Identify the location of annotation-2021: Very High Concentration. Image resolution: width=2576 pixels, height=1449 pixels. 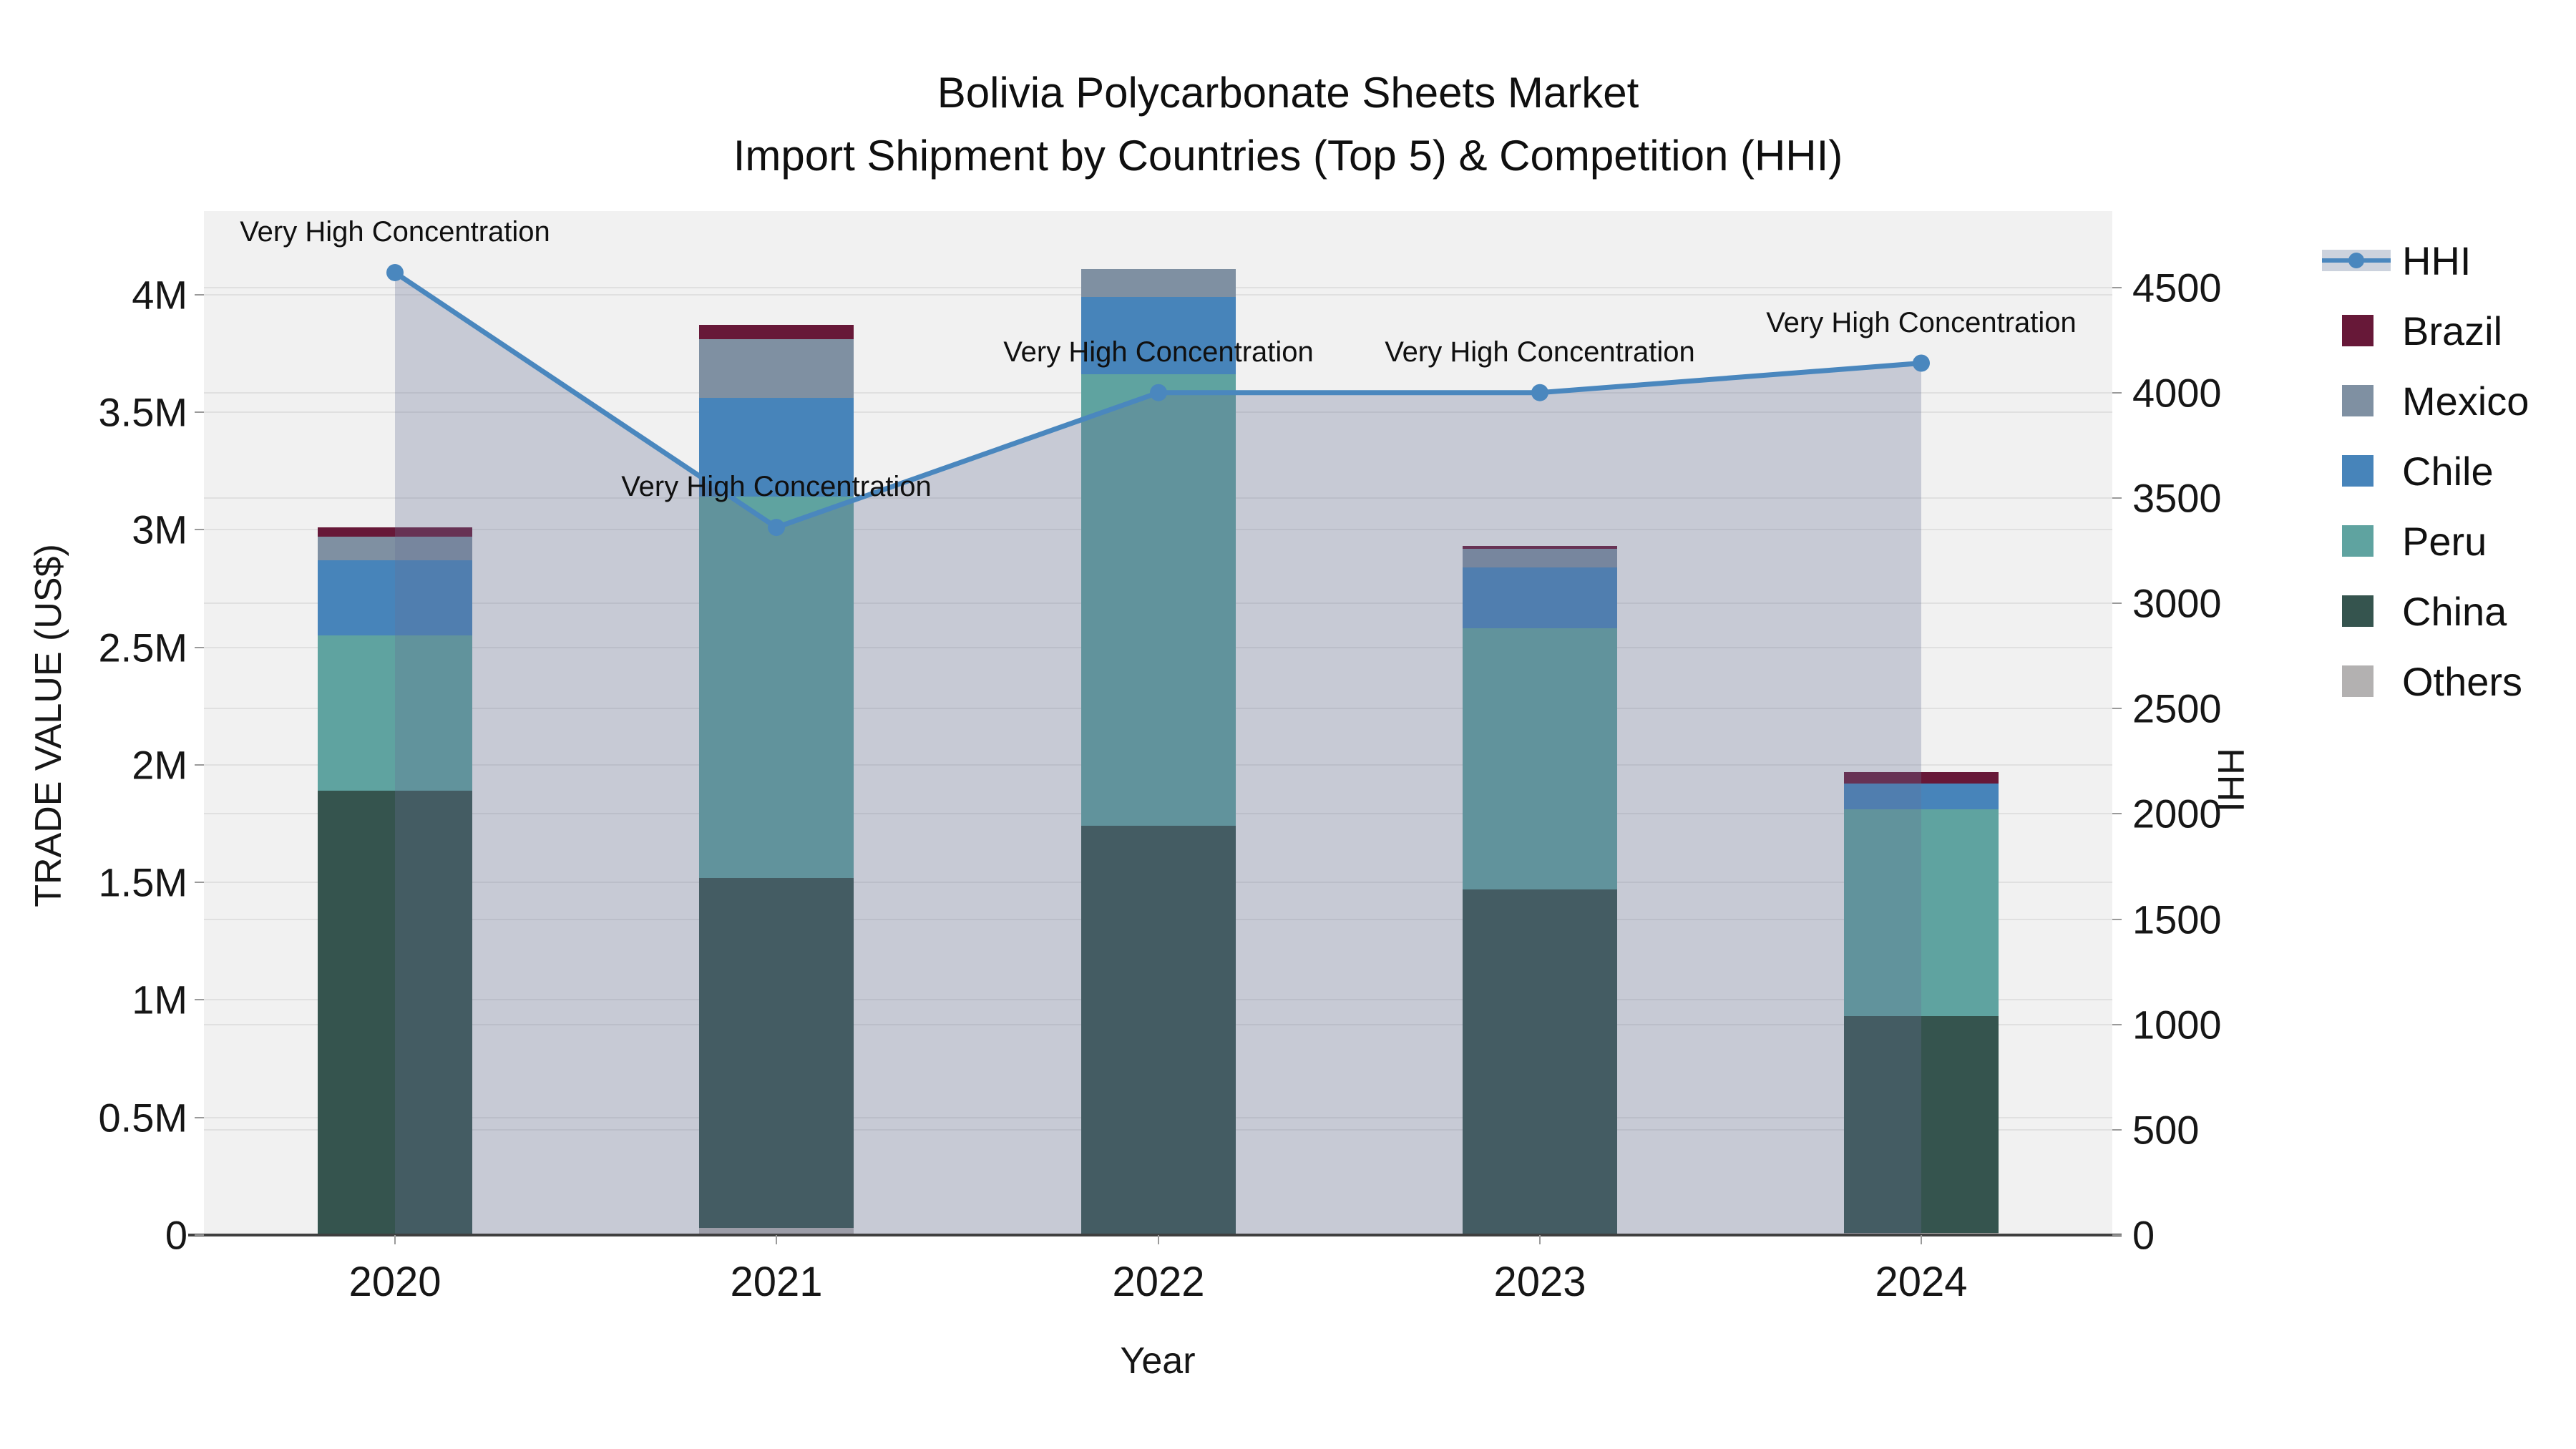
(776, 487).